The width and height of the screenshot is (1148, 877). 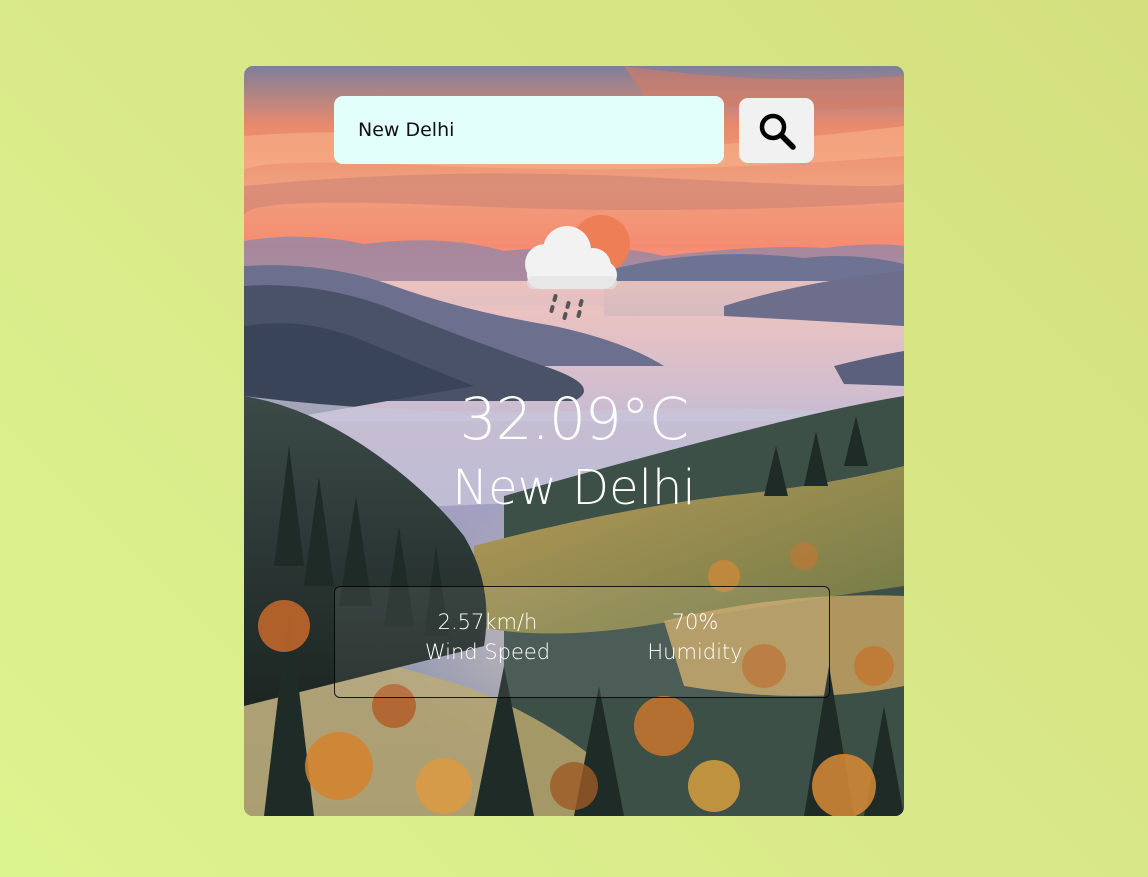 What do you see at coordinates (574, 419) in the screenshot?
I see `temperature-value: 32.09°C` at bounding box center [574, 419].